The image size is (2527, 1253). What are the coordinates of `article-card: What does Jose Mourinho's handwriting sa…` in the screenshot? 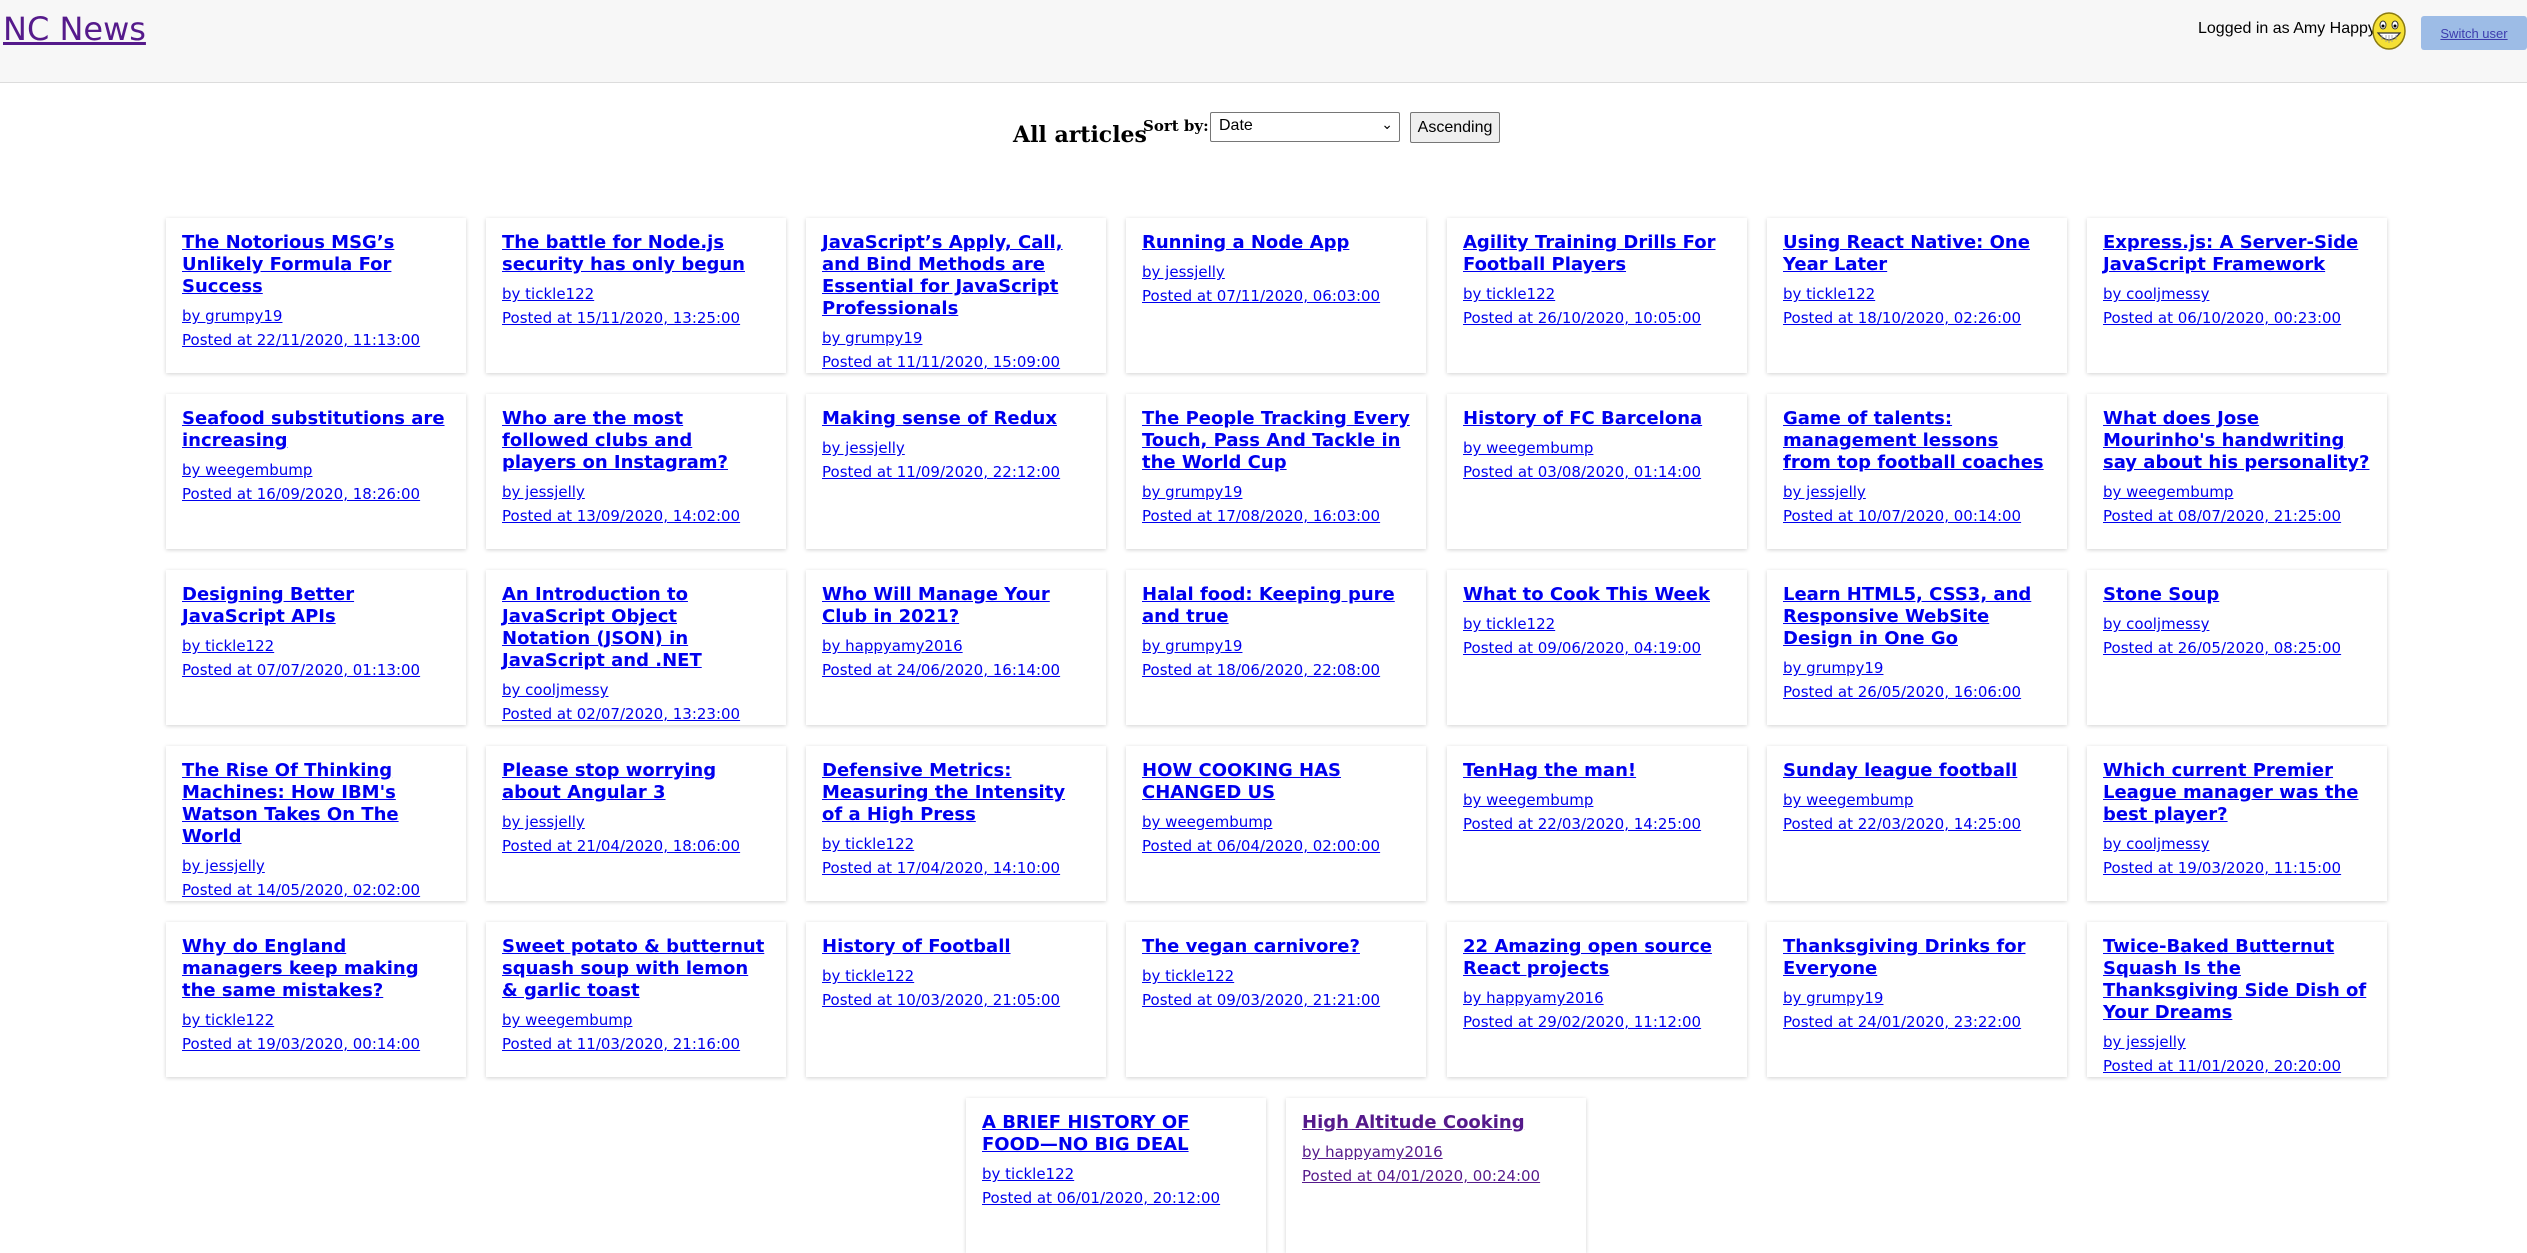 It's located at (2237, 471).